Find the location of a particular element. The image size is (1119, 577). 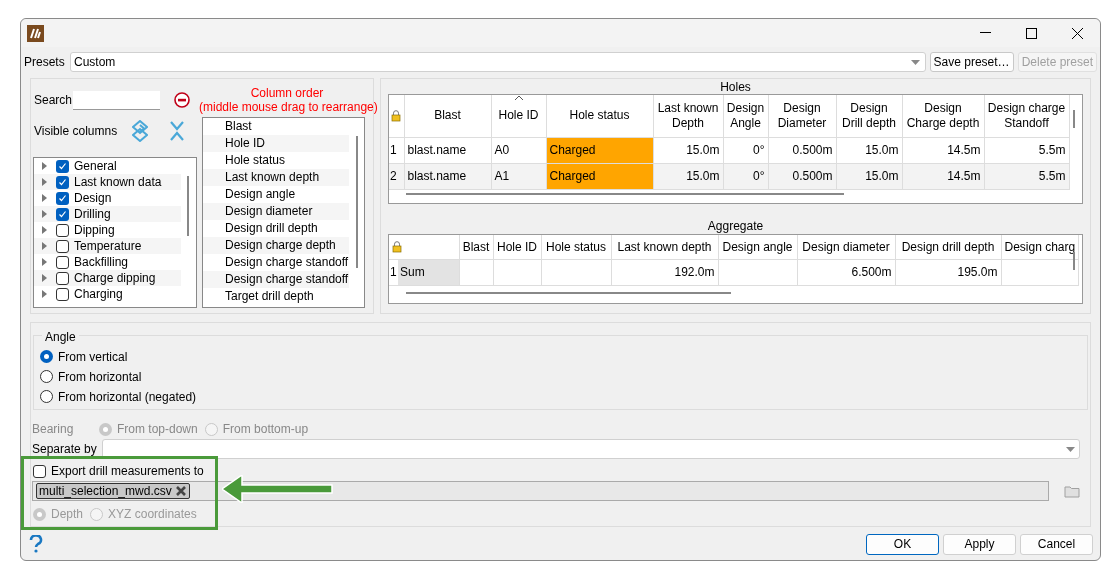

radio-label: From top-down is located at coordinates (157, 429).